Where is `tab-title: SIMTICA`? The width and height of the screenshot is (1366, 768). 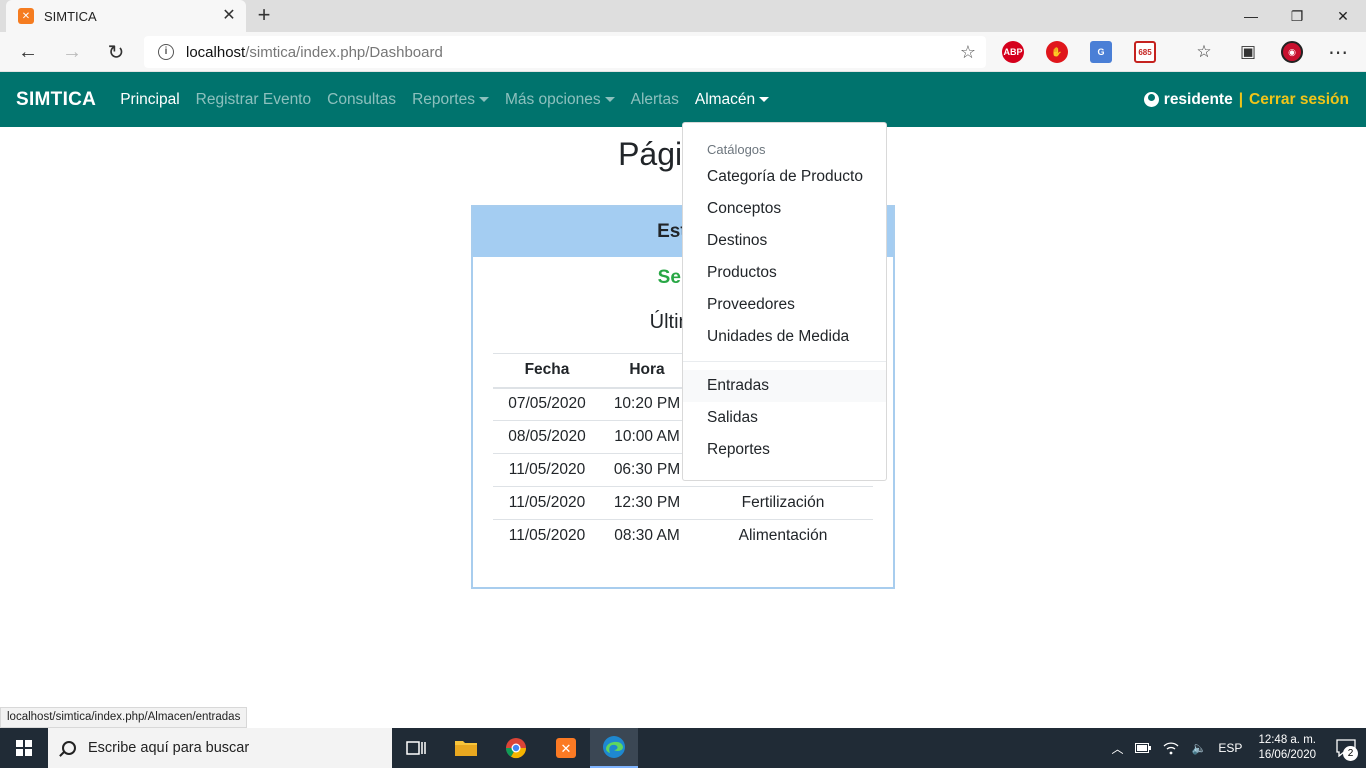 tab-title: SIMTICA is located at coordinates (70, 16).